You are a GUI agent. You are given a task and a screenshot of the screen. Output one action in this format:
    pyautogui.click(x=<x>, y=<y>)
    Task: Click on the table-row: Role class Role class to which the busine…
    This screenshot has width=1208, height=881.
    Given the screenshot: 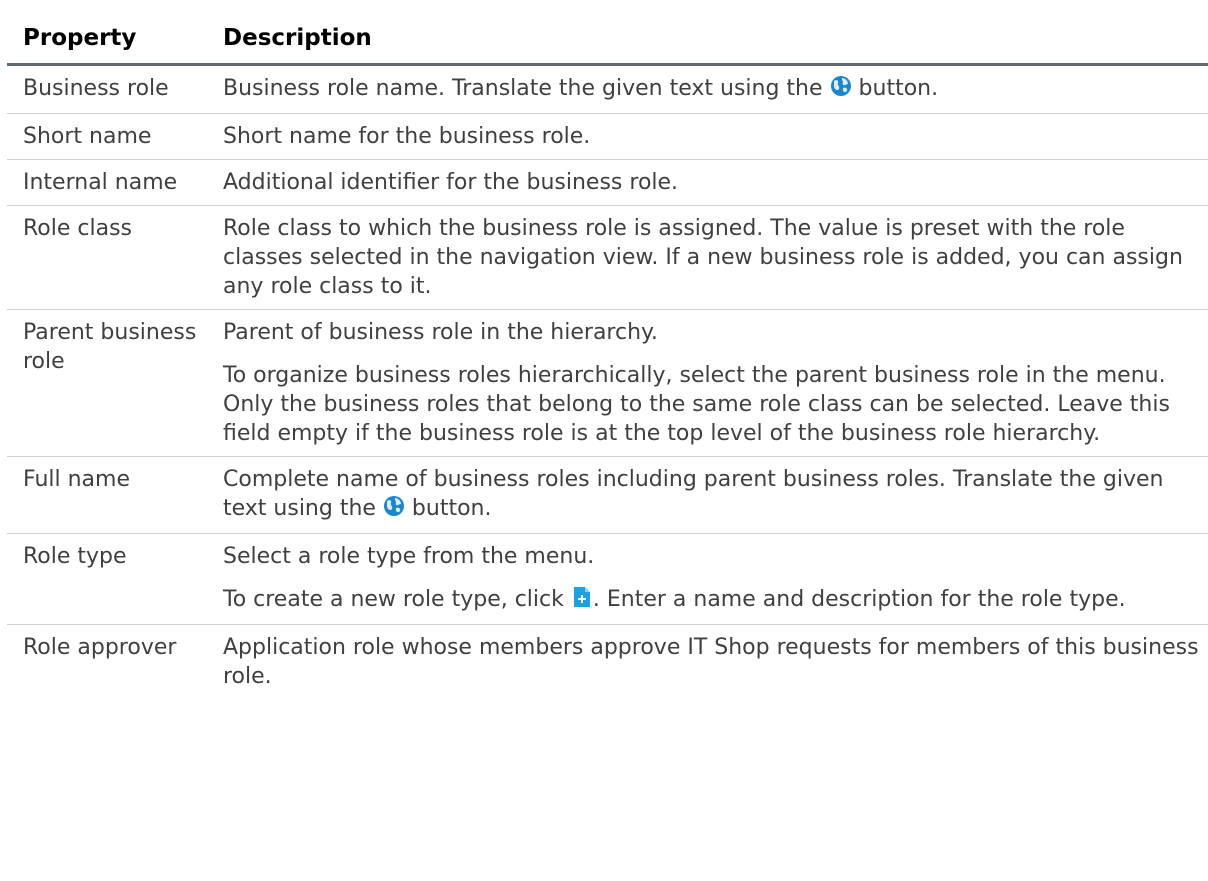 What is the action you would take?
    pyautogui.click(x=607, y=257)
    